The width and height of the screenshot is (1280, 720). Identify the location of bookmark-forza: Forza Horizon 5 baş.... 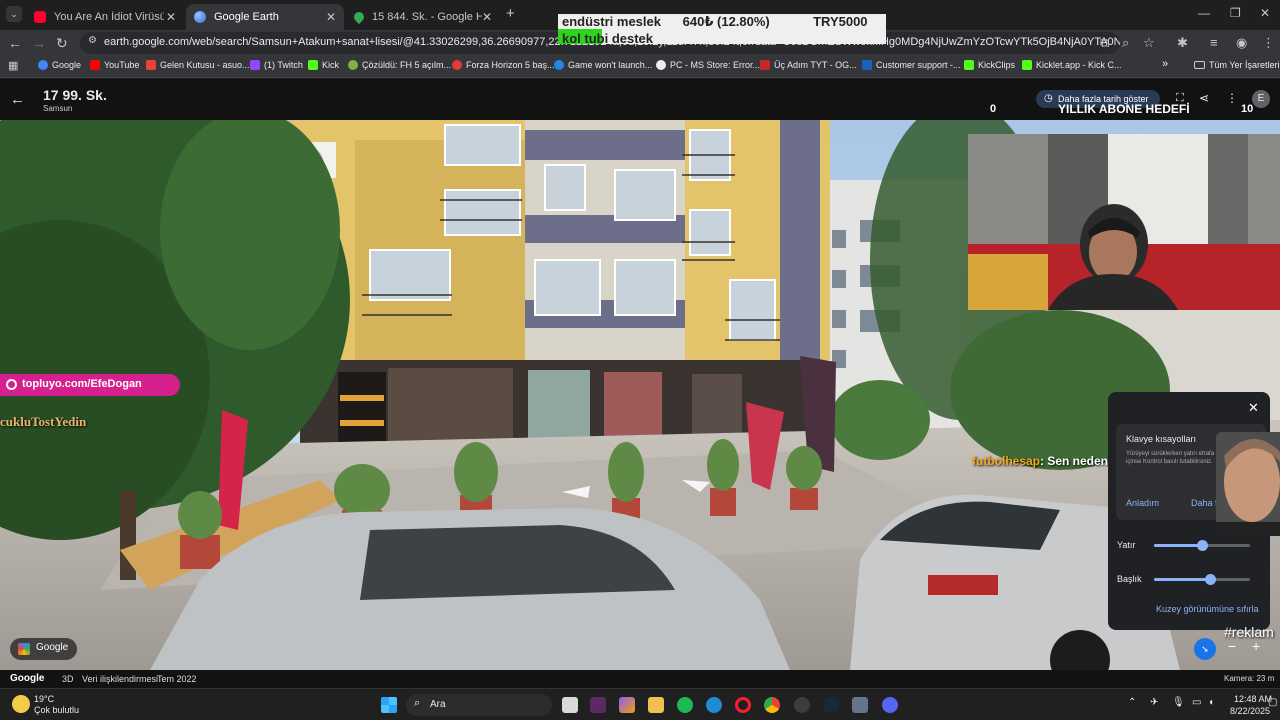
(503, 65).